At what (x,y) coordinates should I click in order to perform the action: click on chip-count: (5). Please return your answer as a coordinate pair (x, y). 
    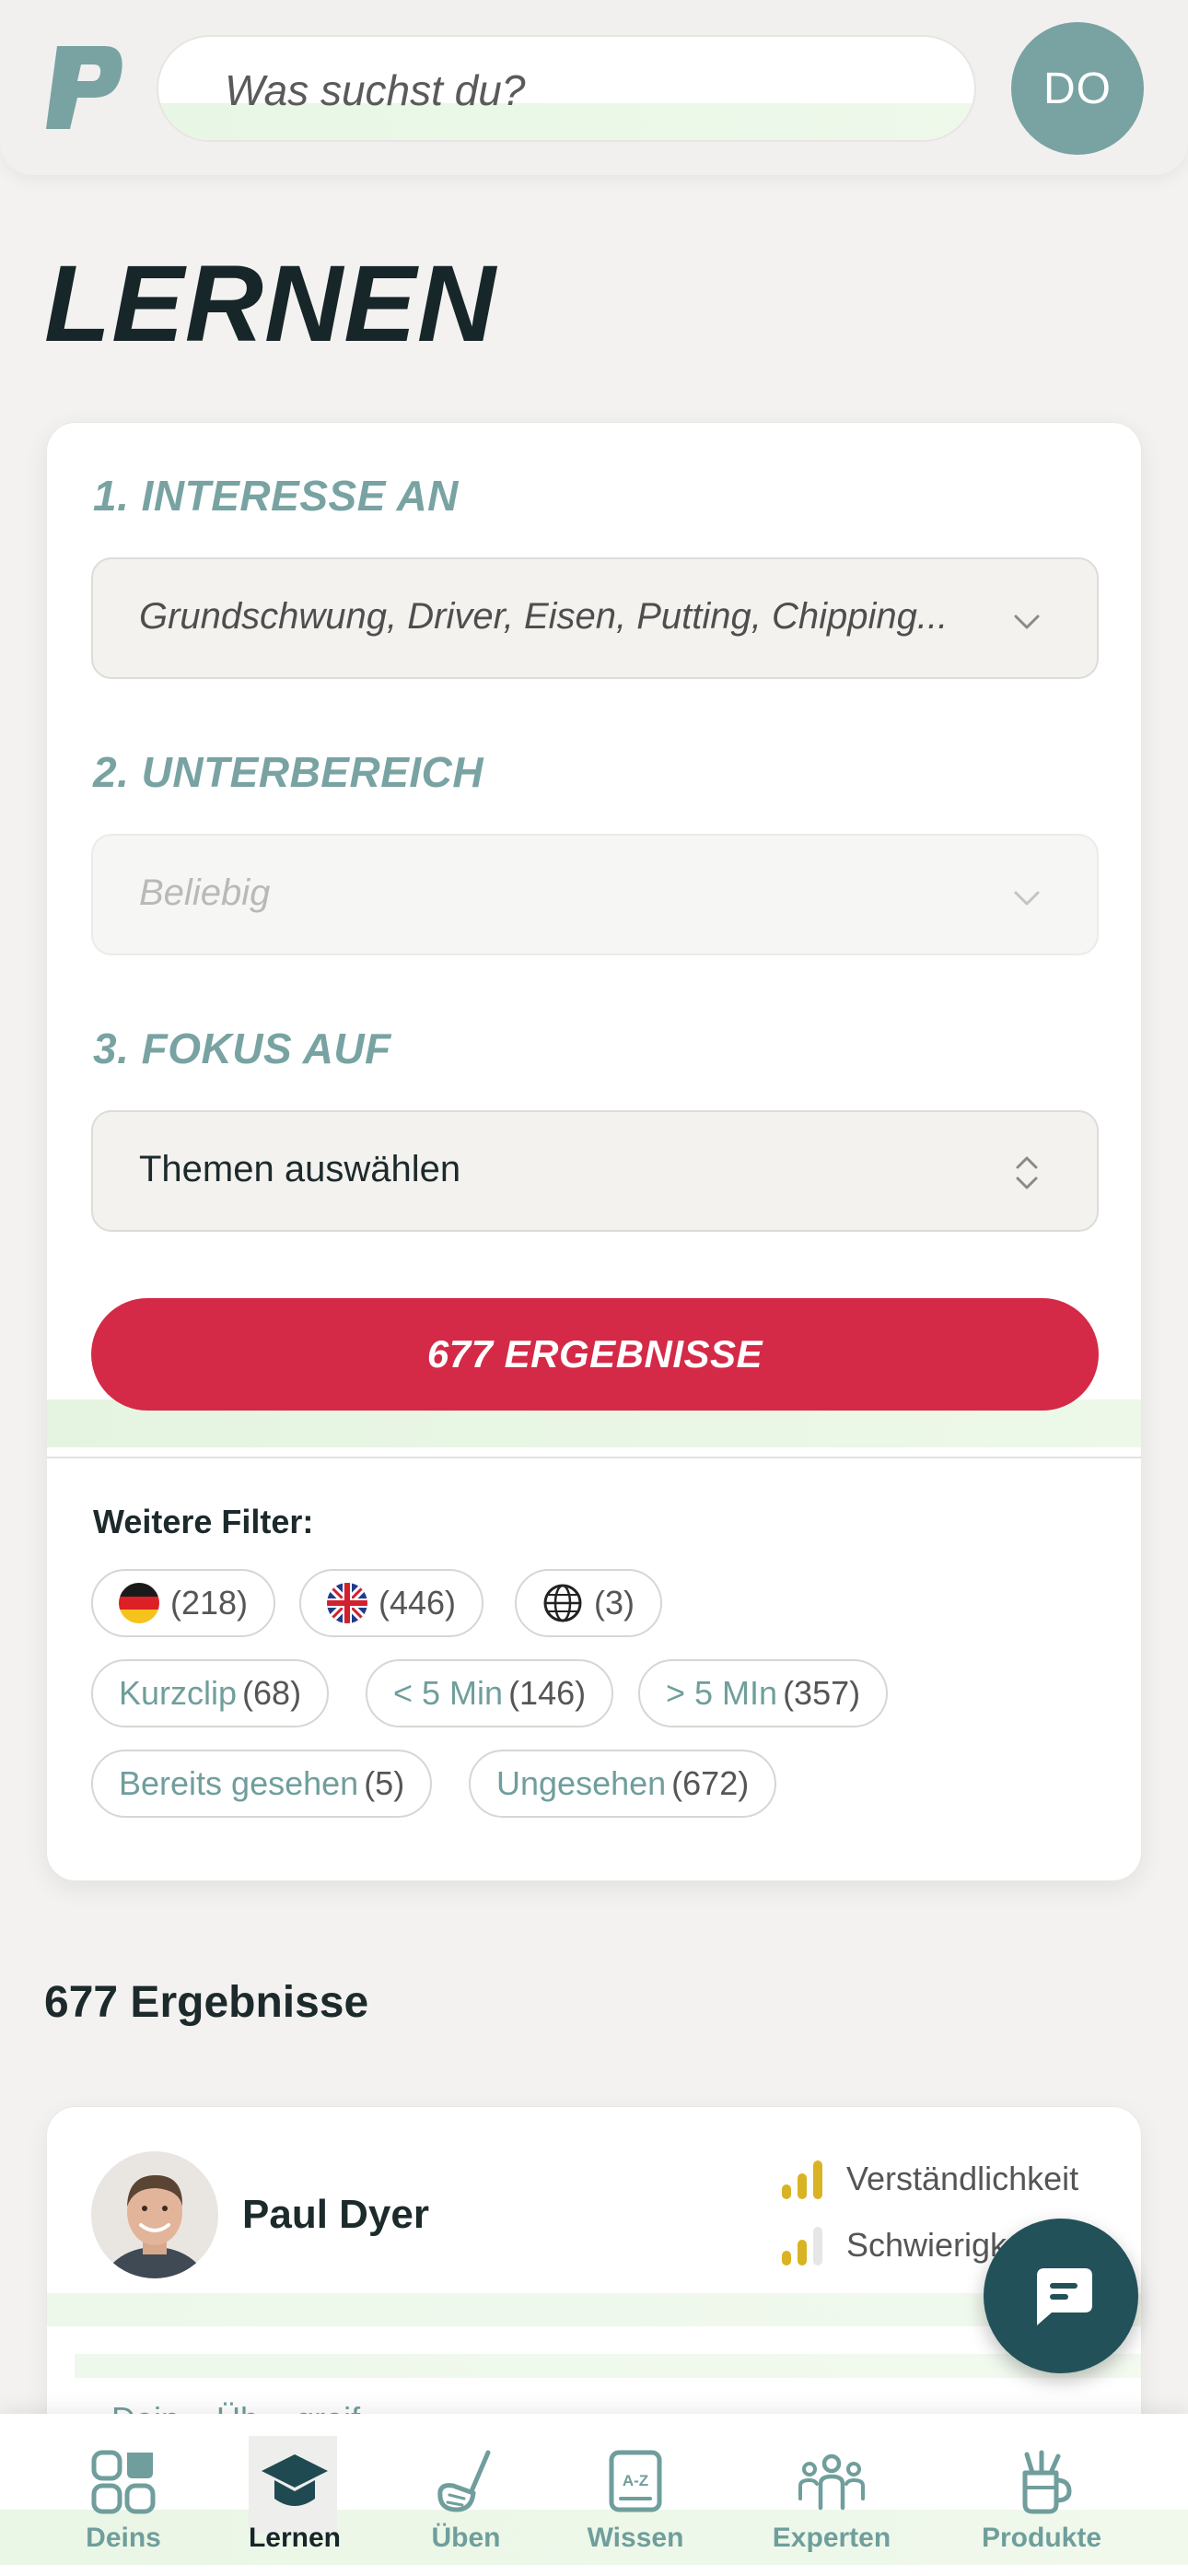
    Looking at the image, I should click on (384, 1783).